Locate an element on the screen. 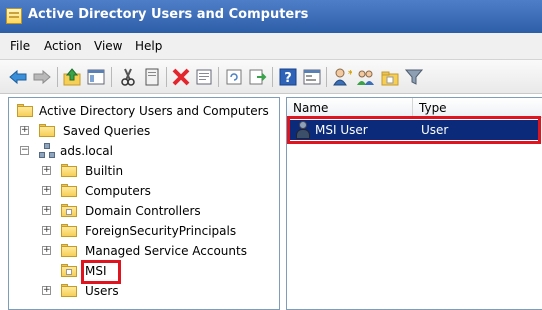 The width and height of the screenshot is (542, 310). window-title: Active Directory Users and Computers is located at coordinates (168, 14).